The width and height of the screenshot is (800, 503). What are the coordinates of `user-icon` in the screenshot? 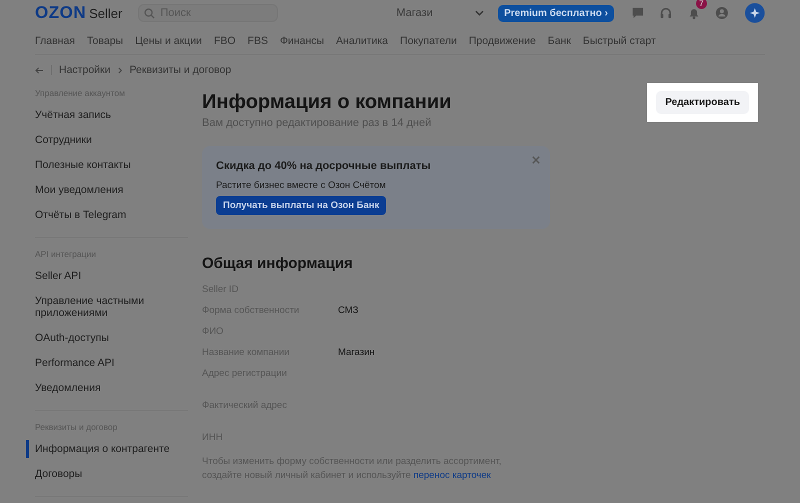 It's located at (721, 13).